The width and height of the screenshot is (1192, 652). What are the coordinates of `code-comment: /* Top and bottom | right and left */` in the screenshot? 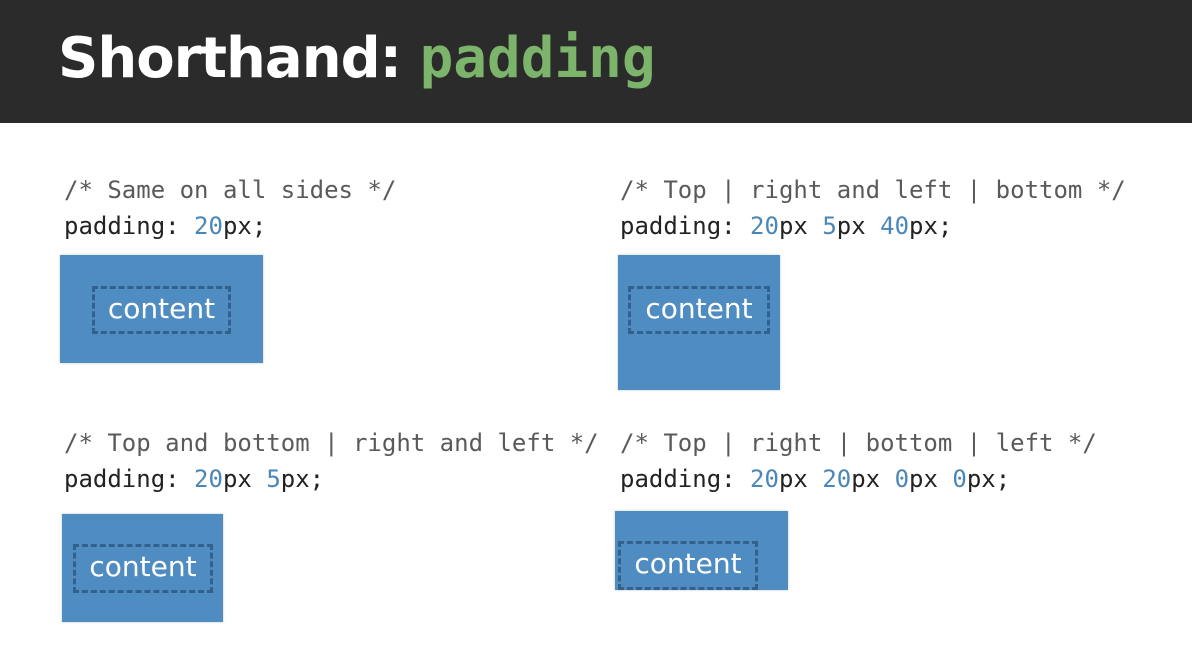 It's located at (331, 443).